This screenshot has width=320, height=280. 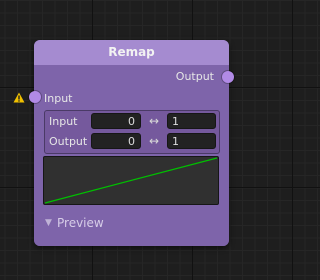 I want to click on node-title: Remap, so click(x=131, y=52).